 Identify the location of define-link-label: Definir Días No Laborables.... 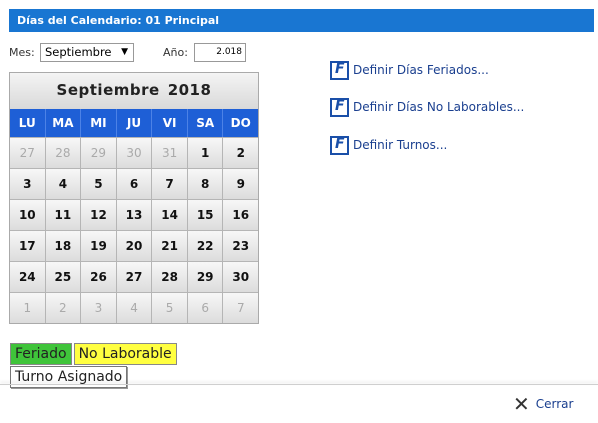
(439, 107).